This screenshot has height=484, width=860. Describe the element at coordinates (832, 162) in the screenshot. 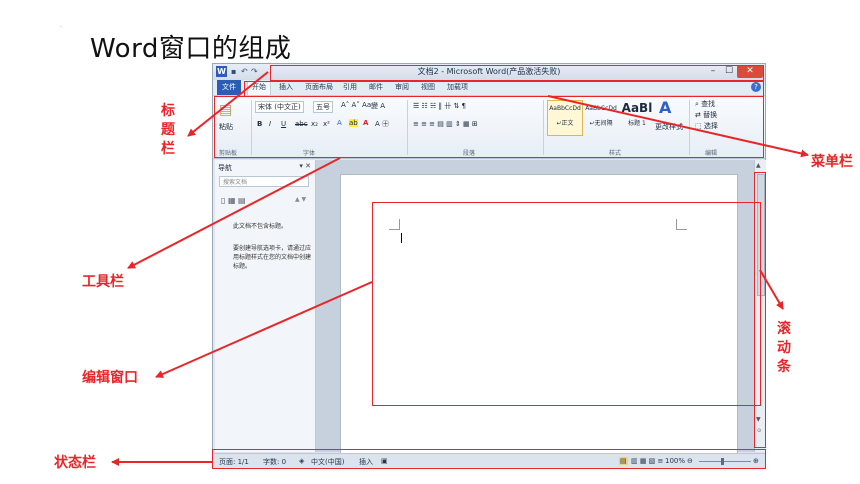

I see `label-menu-bar: 菜单栏` at that location.